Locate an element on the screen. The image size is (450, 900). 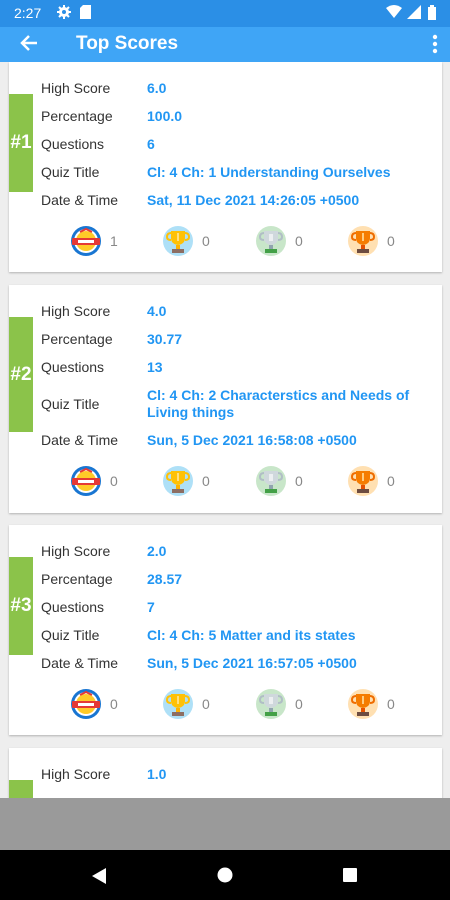
quiz-title-value: Cl: 4 Ch: 1 Understanding Ourselves is located at coordinates (269, 172).